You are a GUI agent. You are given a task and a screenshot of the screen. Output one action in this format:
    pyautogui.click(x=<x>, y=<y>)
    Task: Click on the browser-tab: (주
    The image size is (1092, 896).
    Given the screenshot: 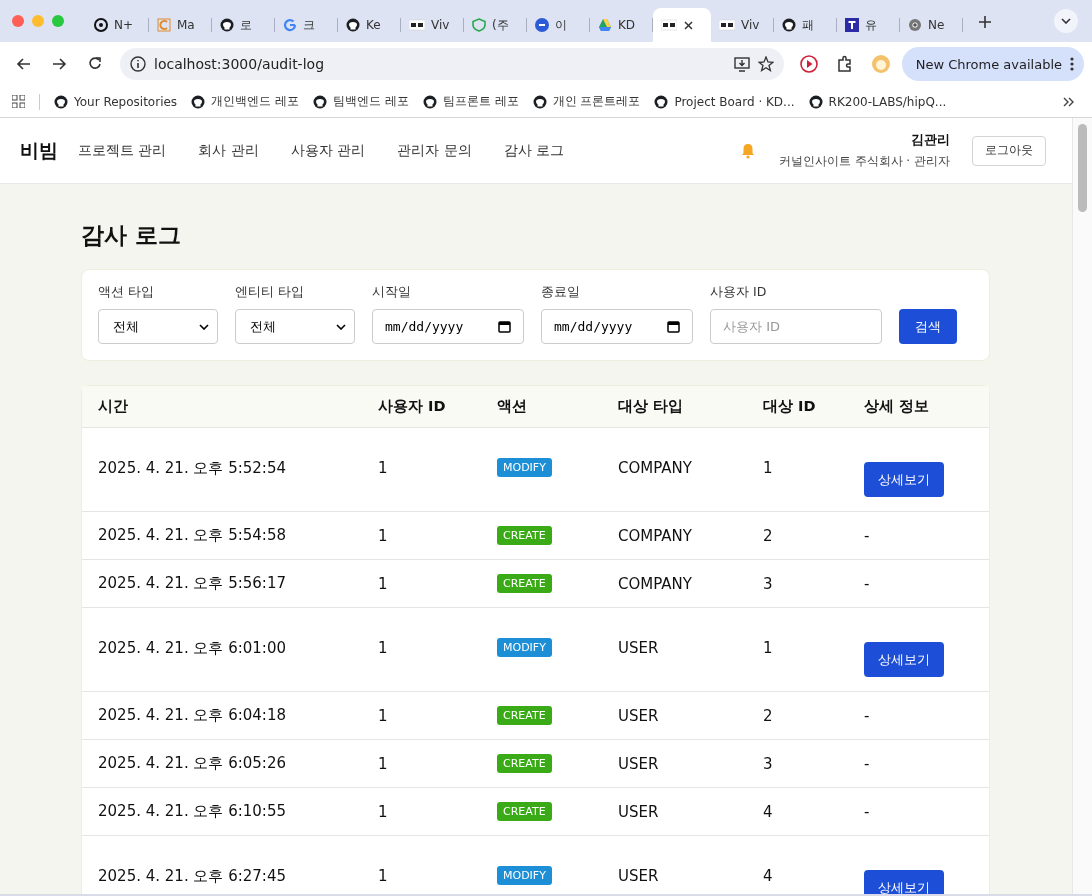 What is the action you would take?
    pyautogui.click(x=495, y=25)
    